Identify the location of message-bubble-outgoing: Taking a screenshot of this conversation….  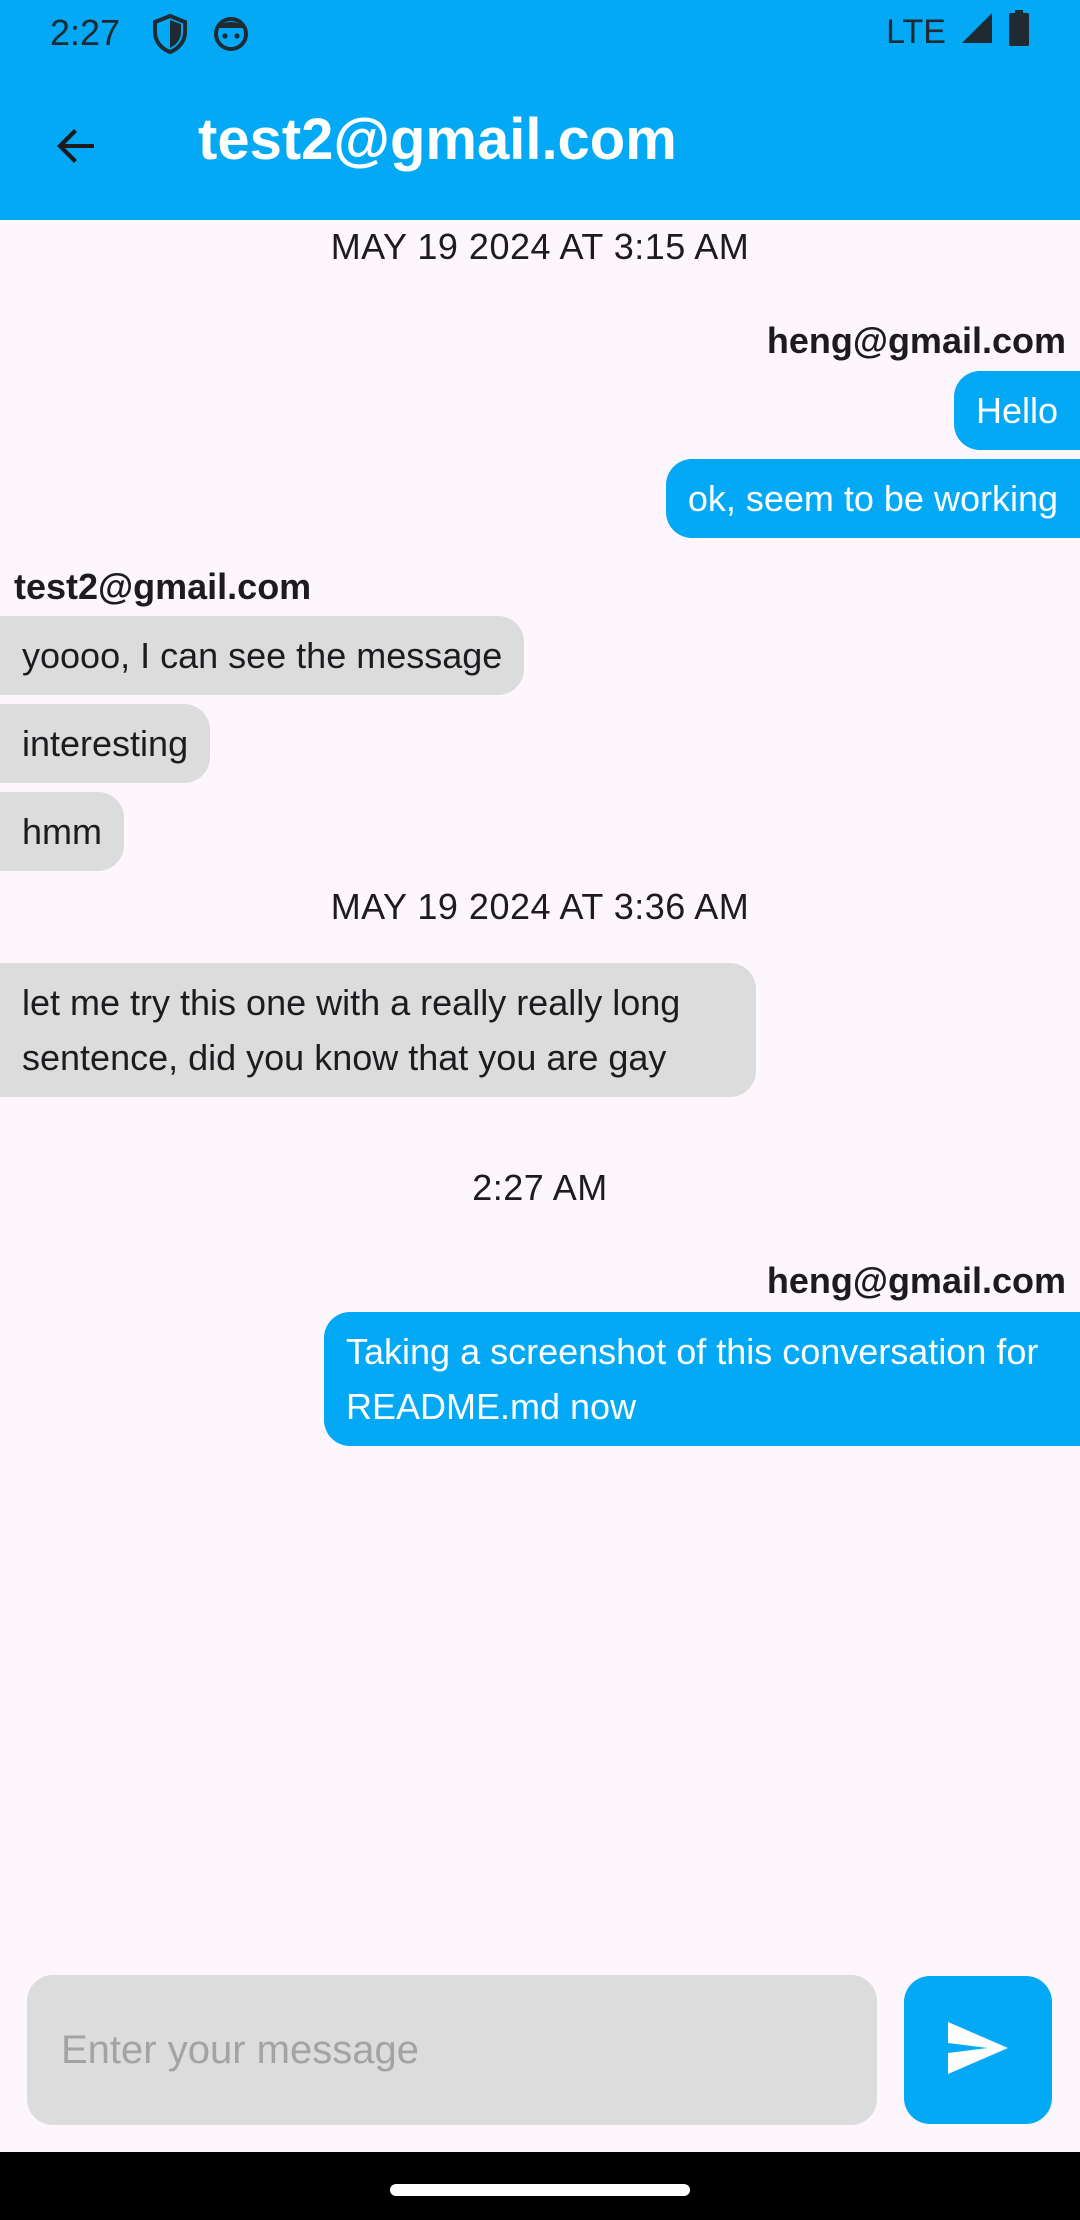
(702, 1379).